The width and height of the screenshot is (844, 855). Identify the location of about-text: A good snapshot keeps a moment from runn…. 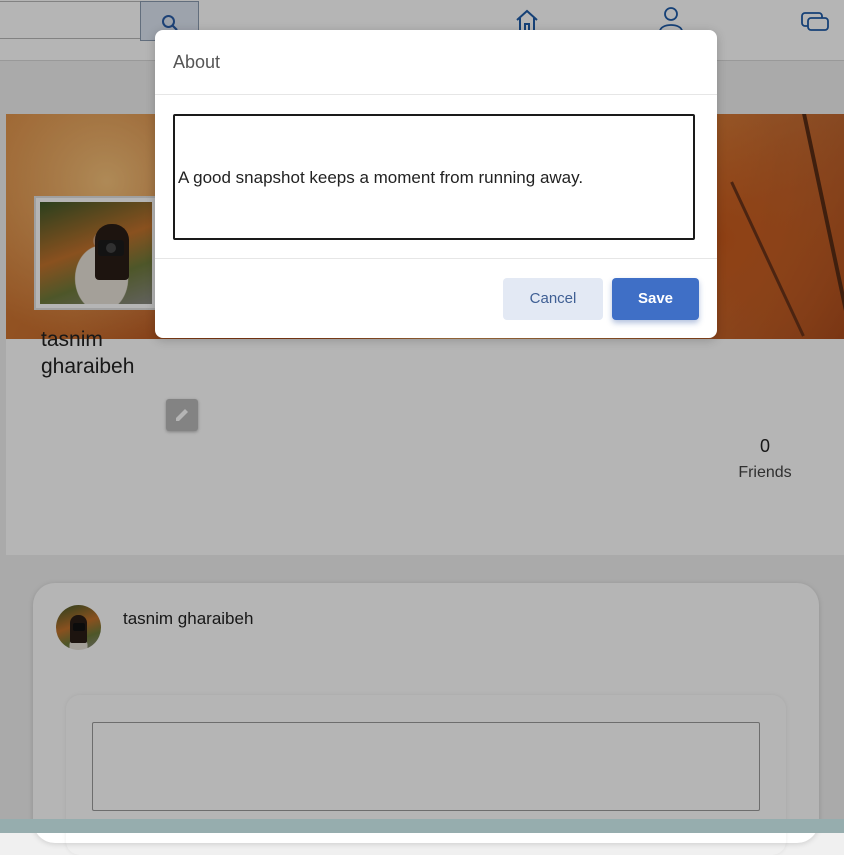
(381, 177).